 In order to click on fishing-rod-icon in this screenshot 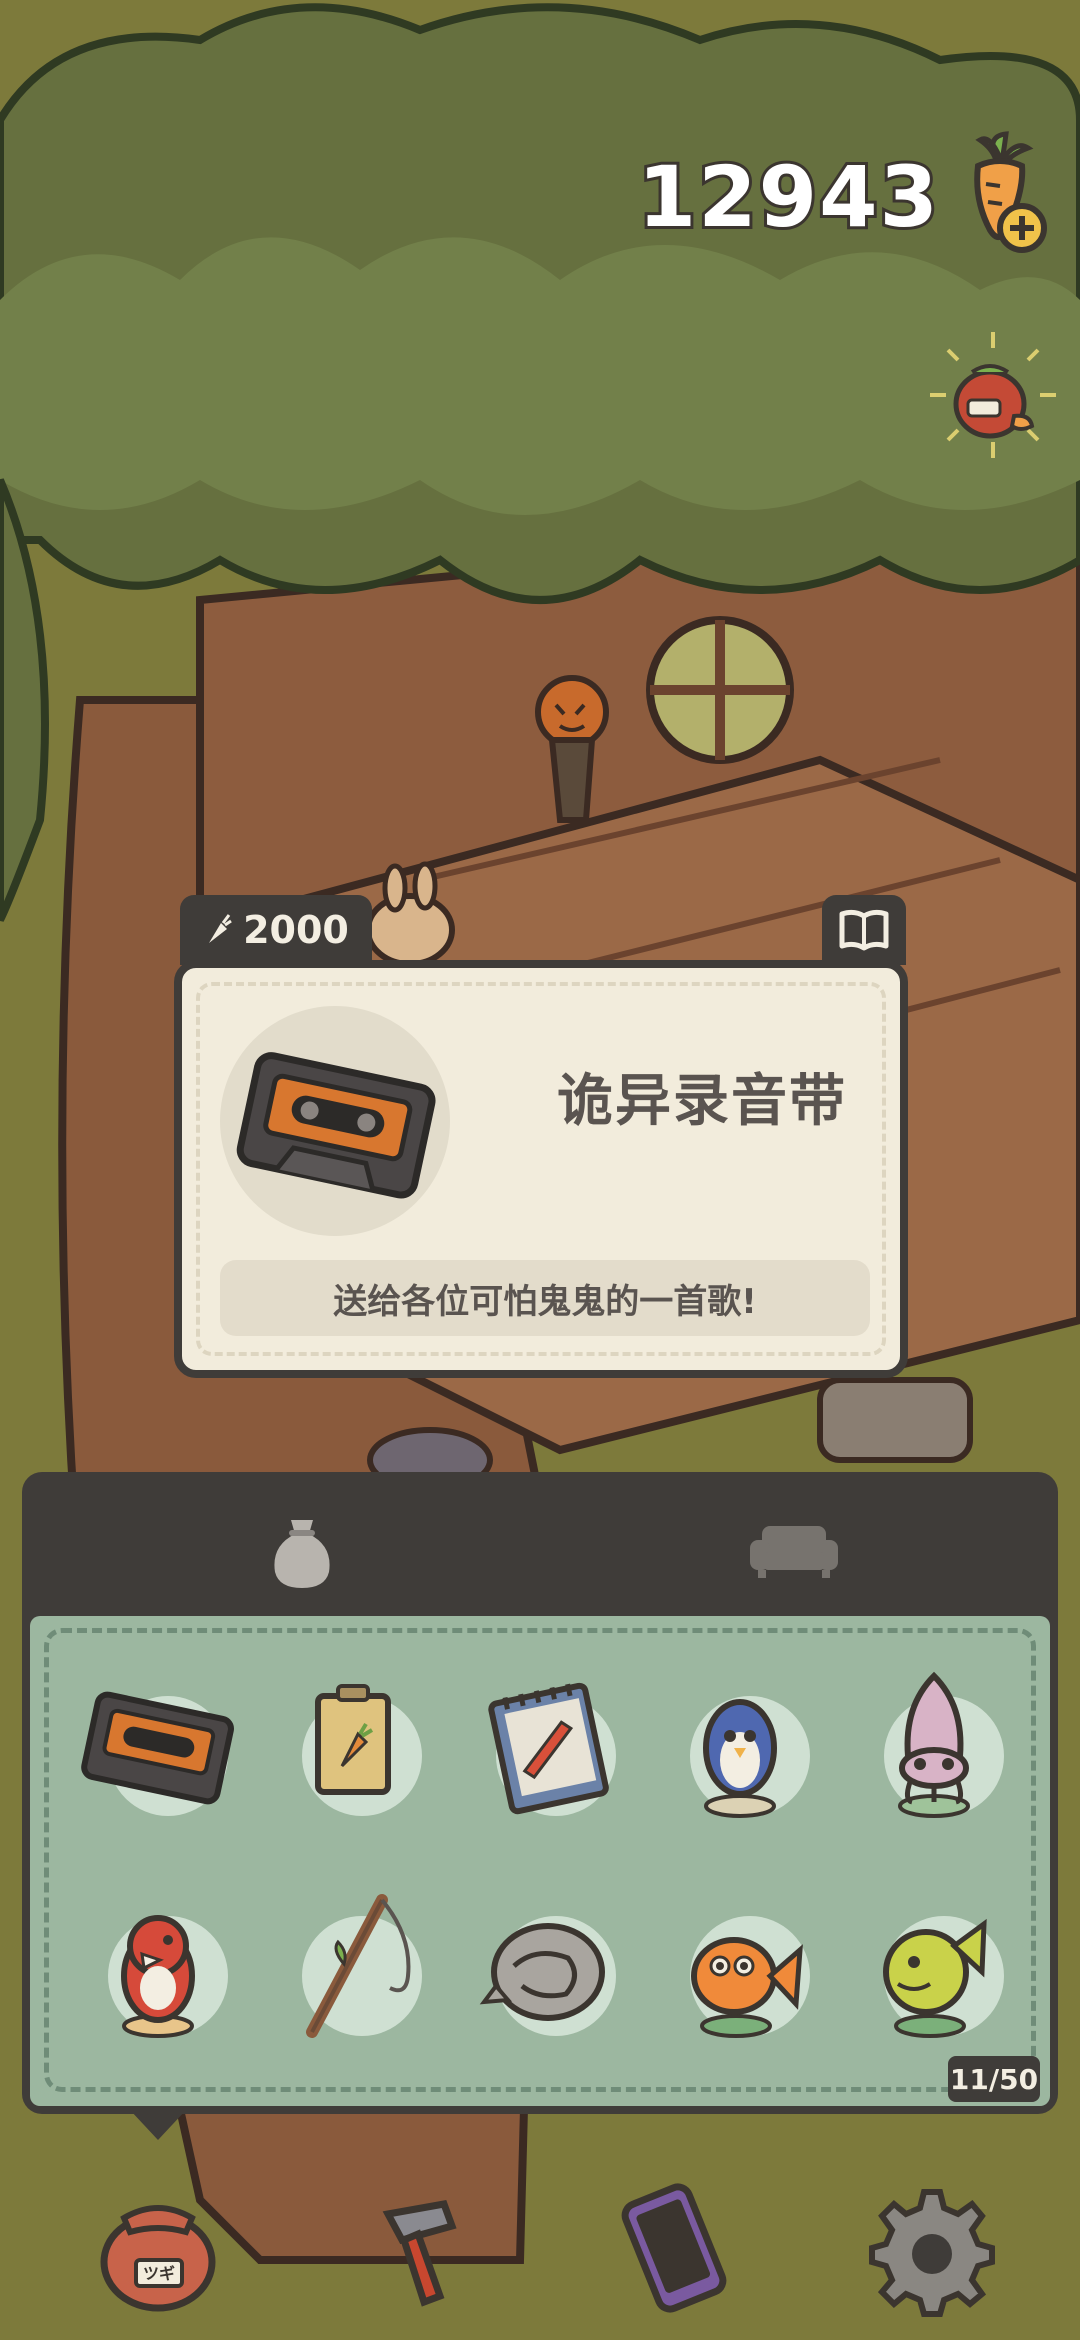, I will do `click(358, 1966)`.